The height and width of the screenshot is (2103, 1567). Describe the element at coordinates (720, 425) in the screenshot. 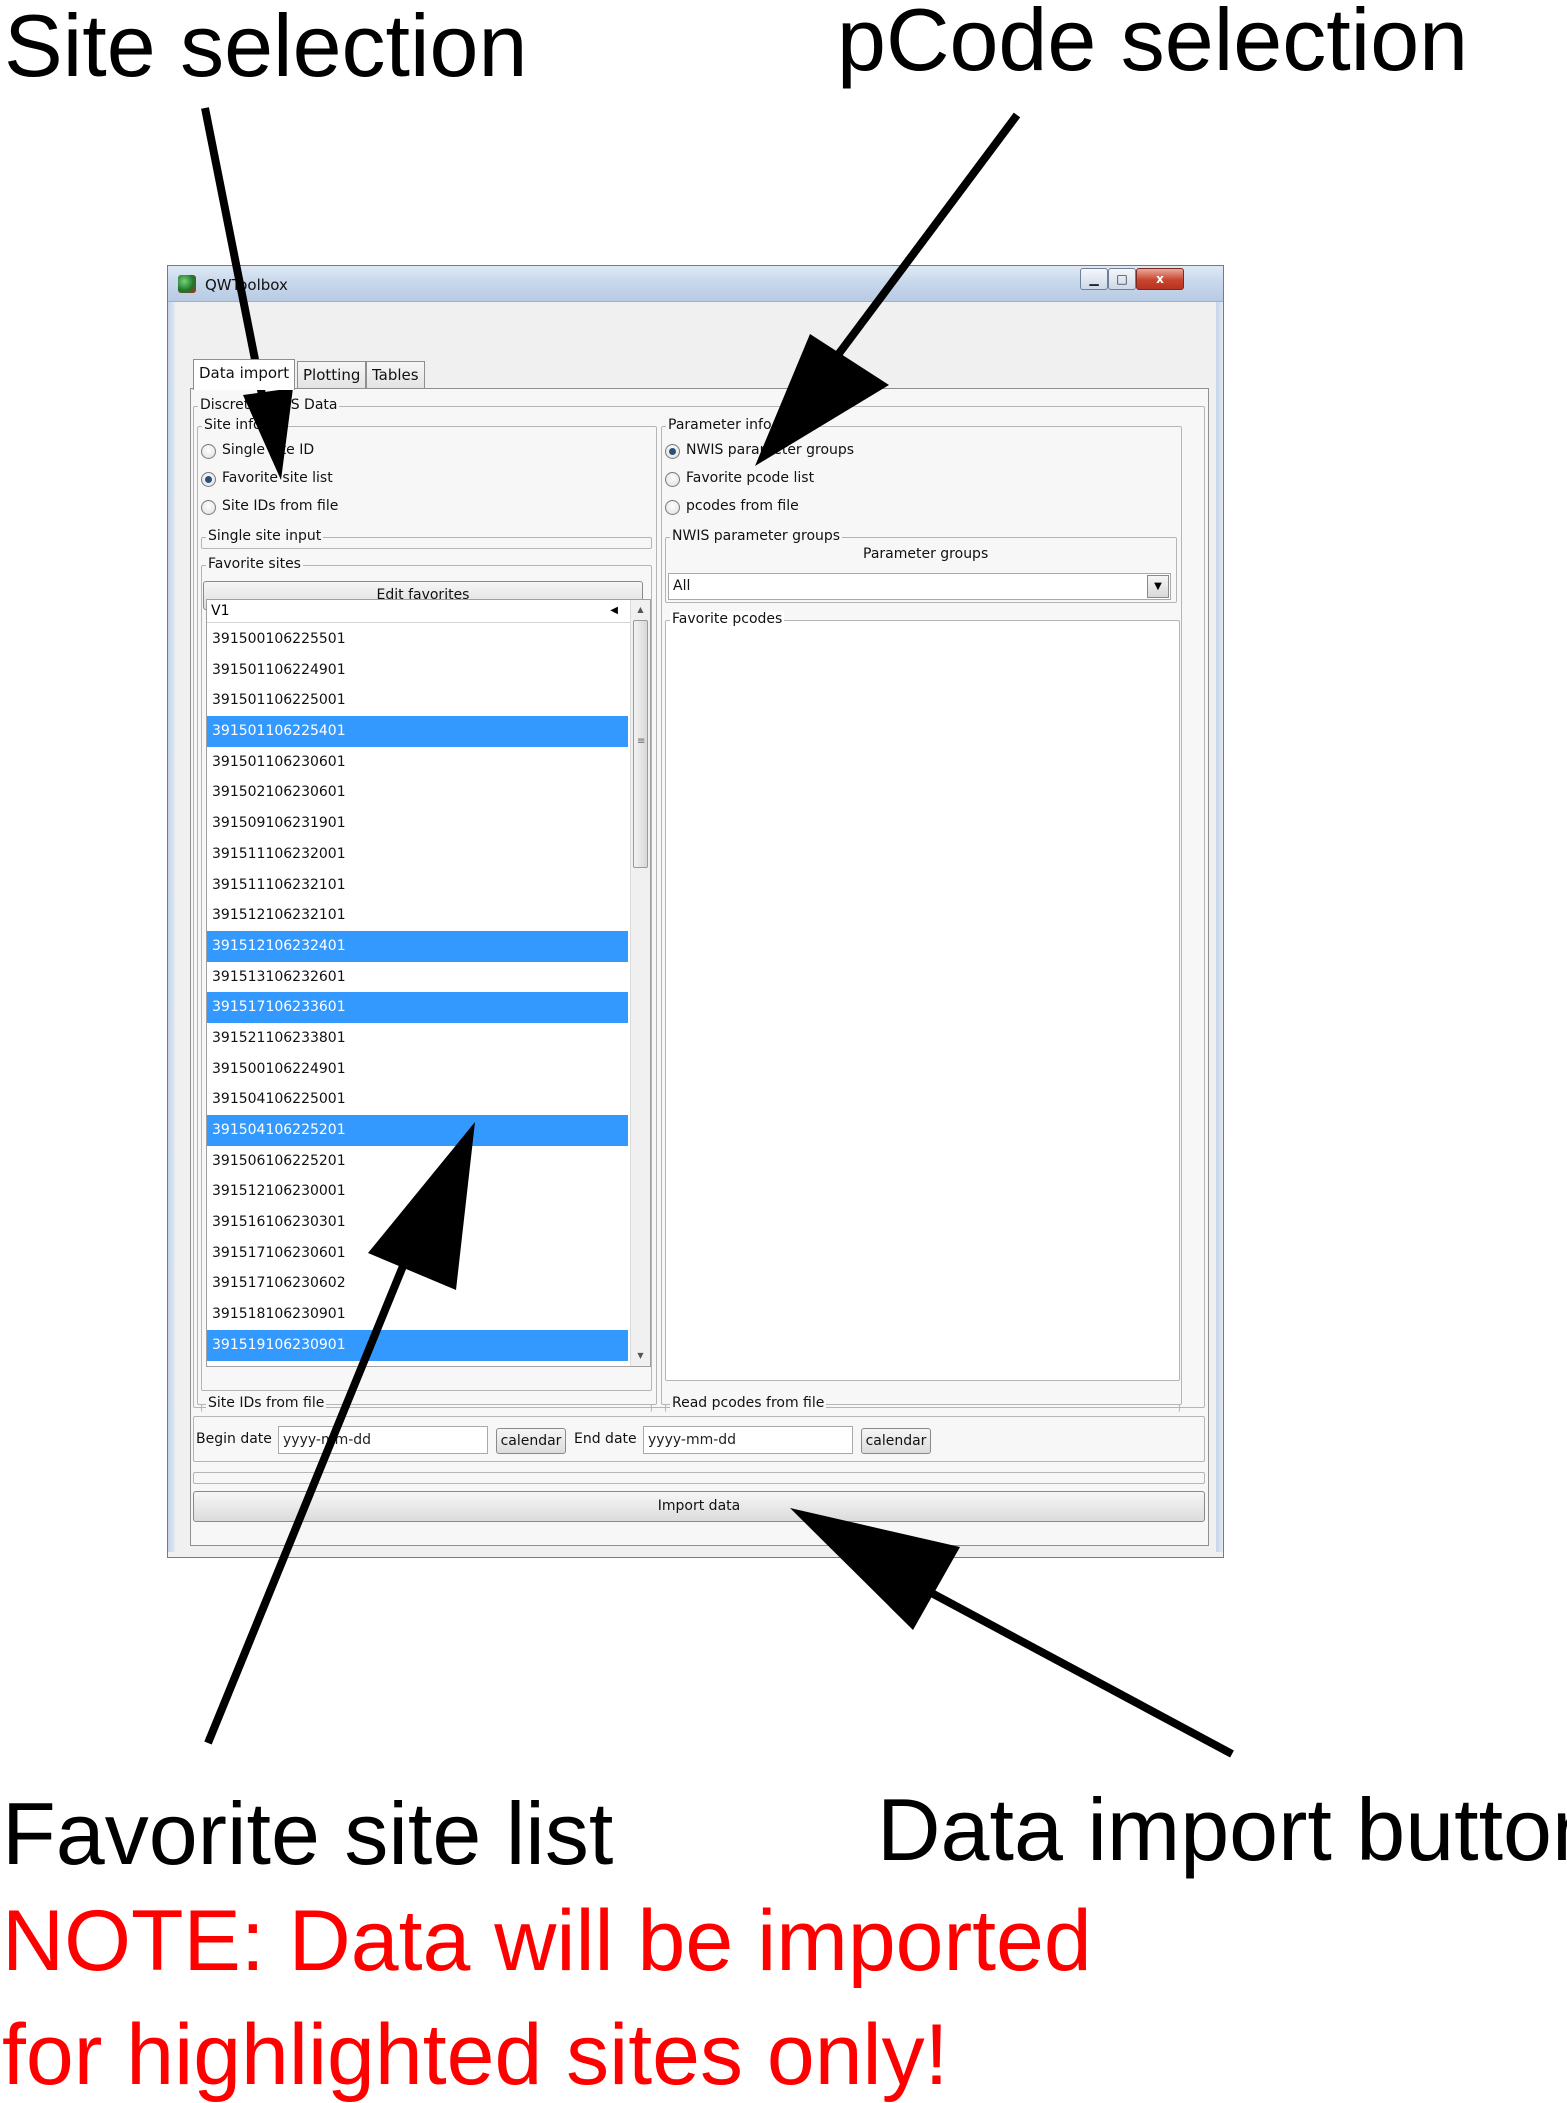

I see `parameter-info-title: Parameter info` at that location.